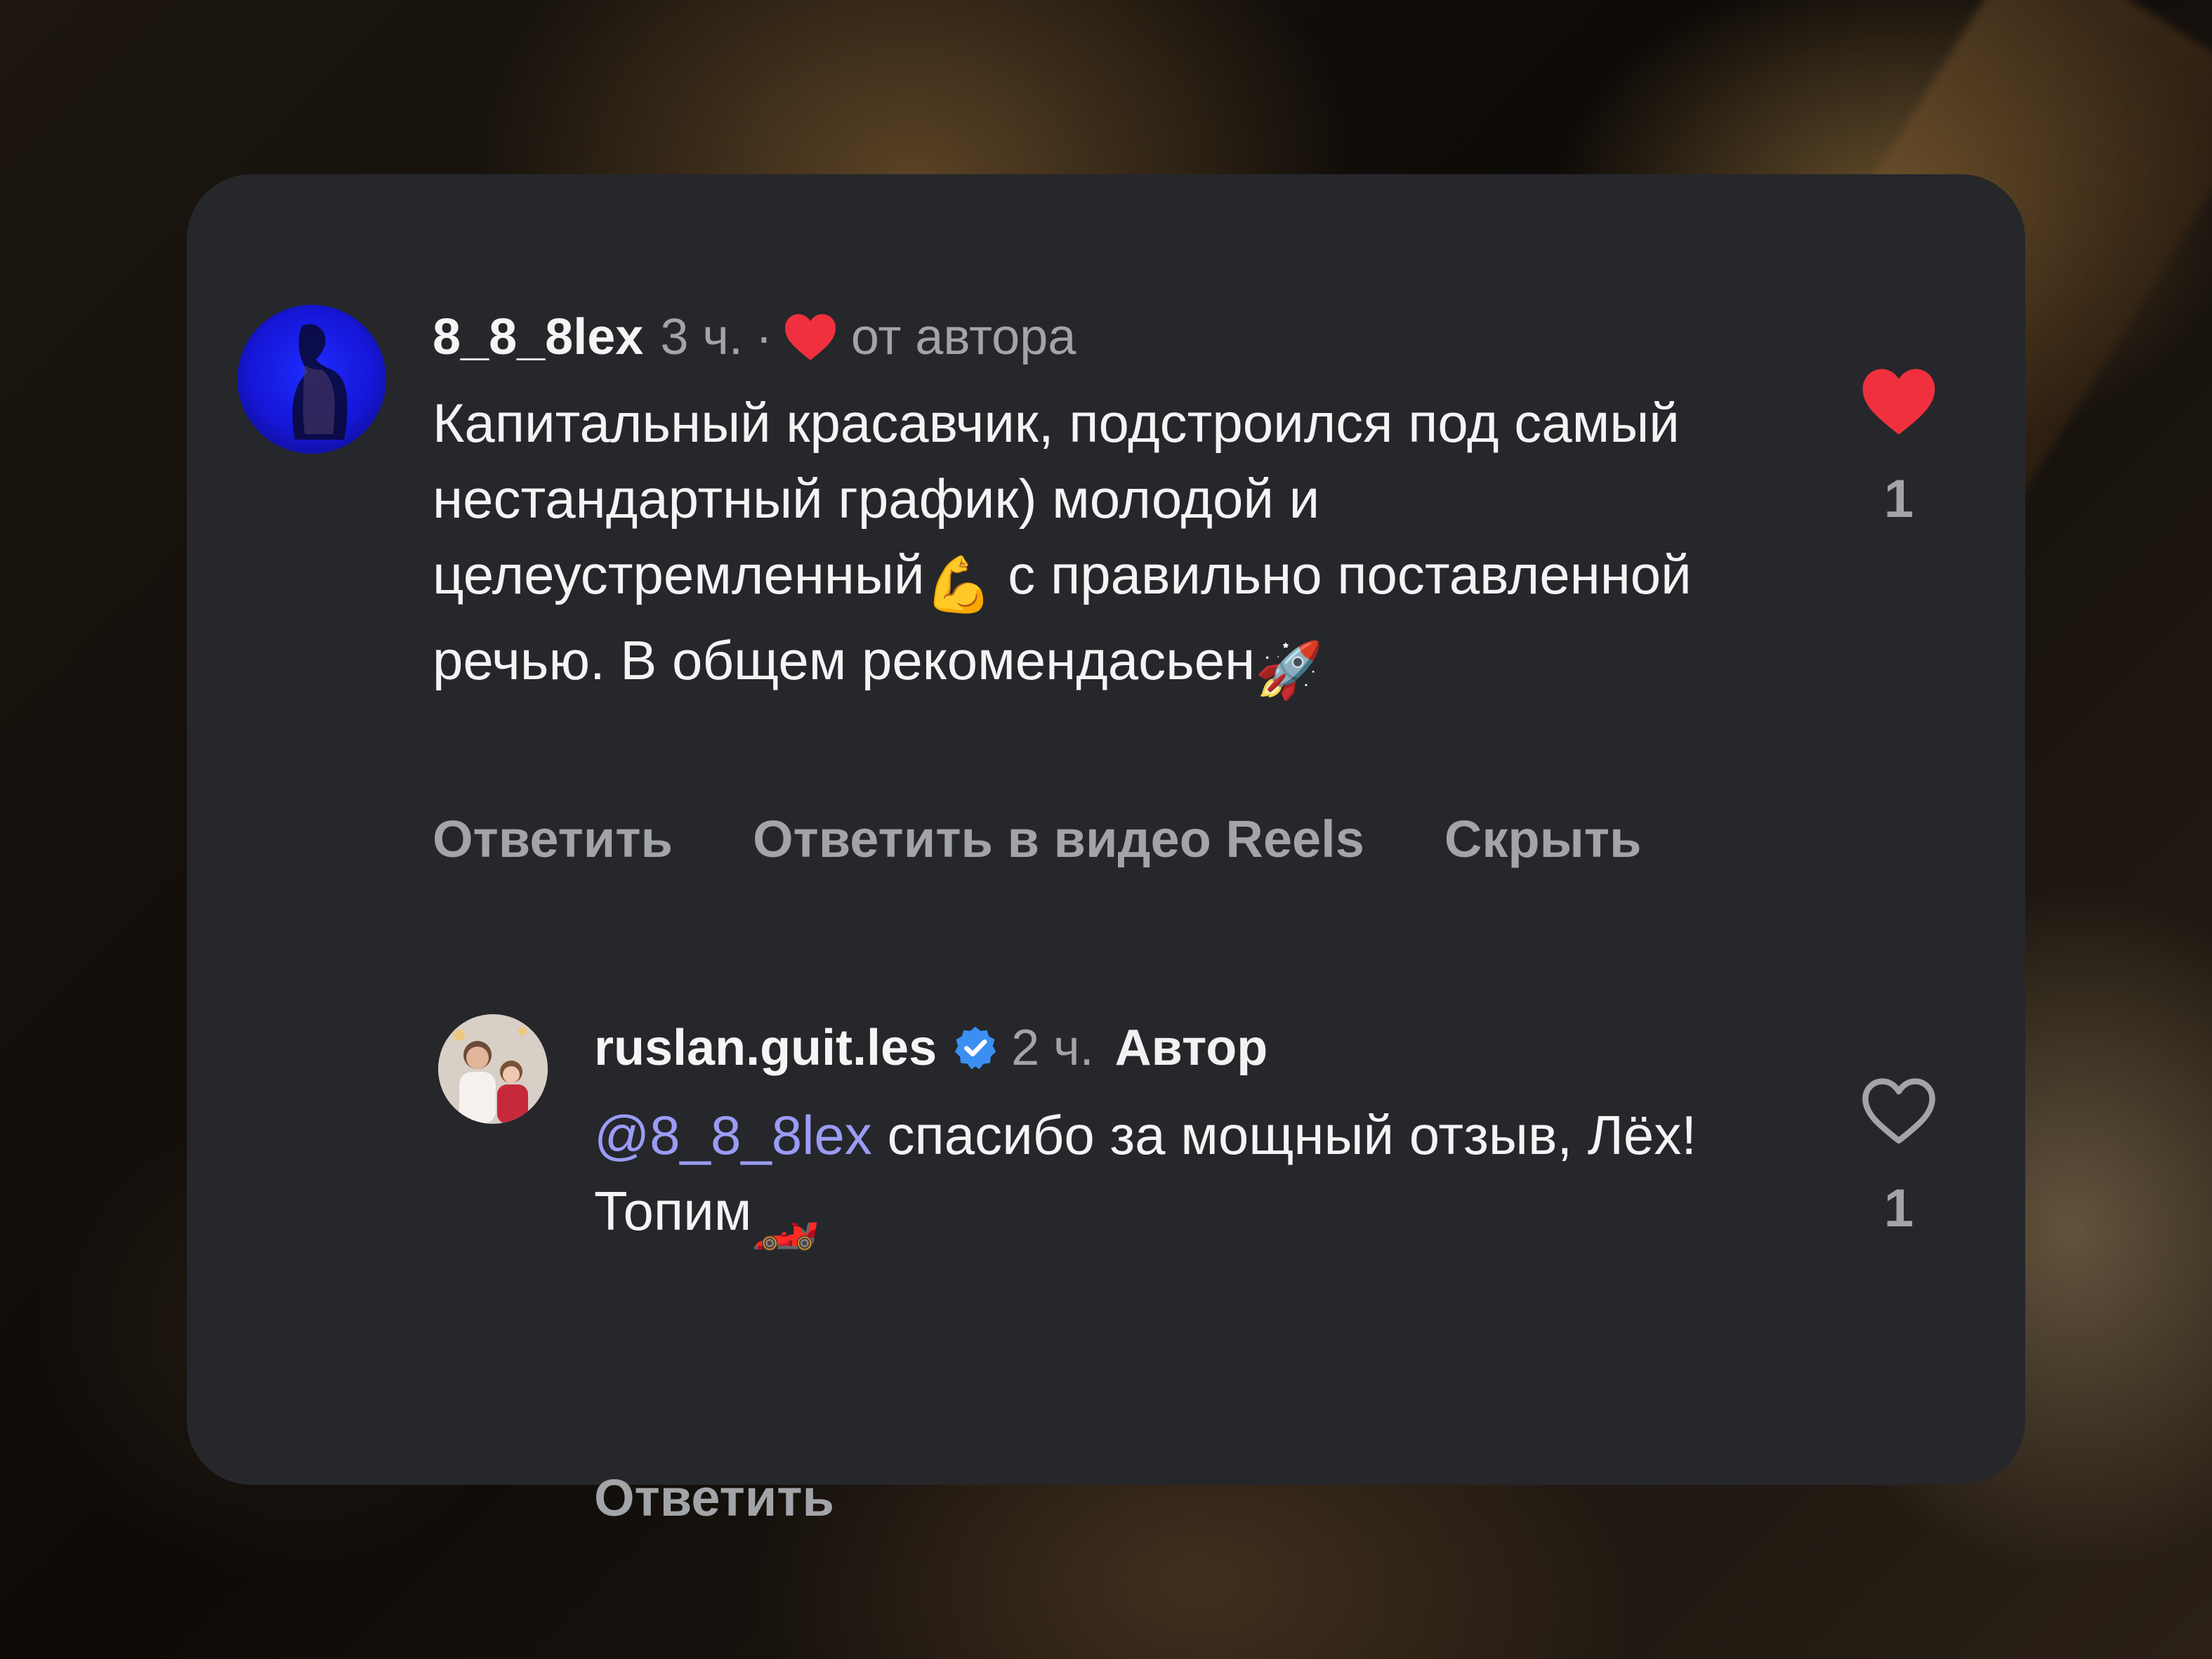  I want to click on flexed-biceps-emoji: 💪, so click(958, 584).